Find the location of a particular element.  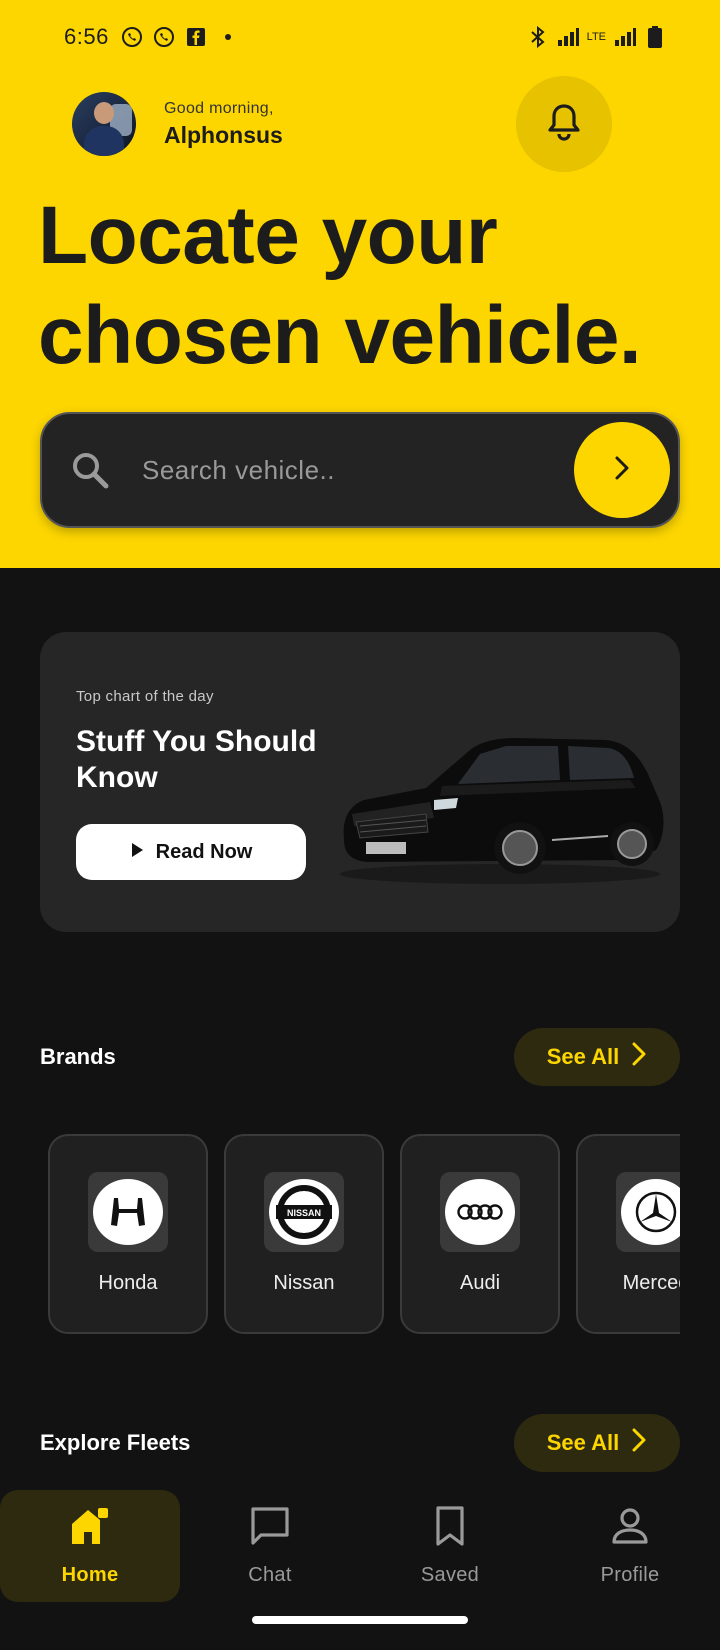

nav-label: Profile is located at coordinates (630, 1575).